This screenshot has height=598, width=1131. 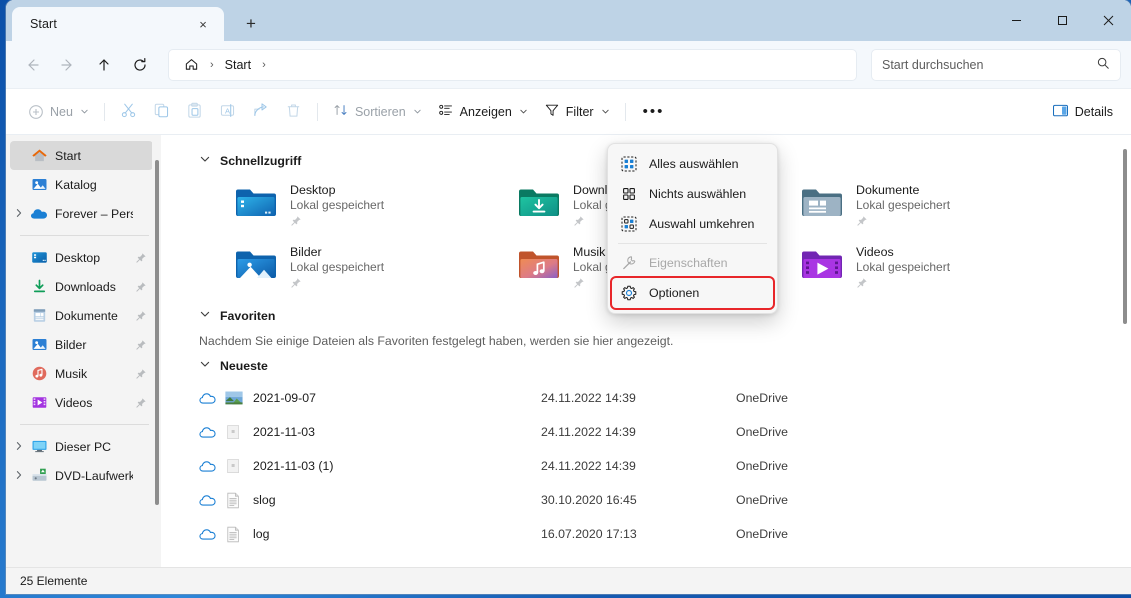 What do you see at coordinates (239, 466) in the screenshot?
I see `generic-file-icon` at bounding box center [239, 466].